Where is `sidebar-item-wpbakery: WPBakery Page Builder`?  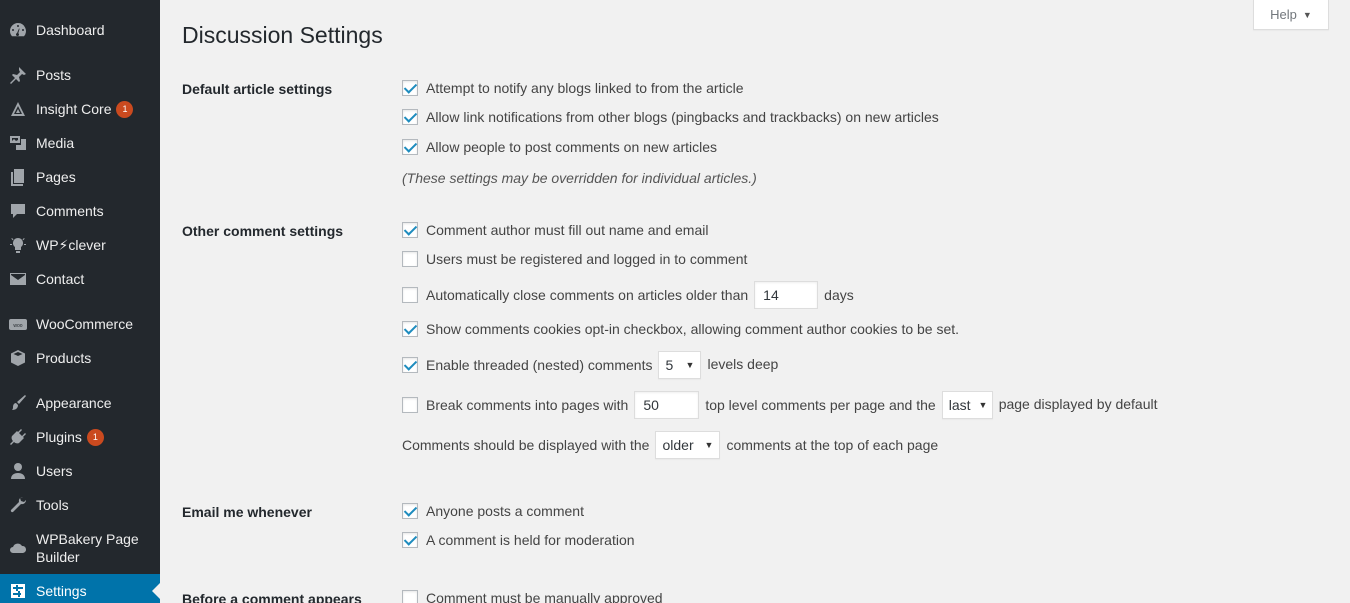
sidebar-item-wpbakery: WPBakery Page Builder is located at coordinates (80, 548).